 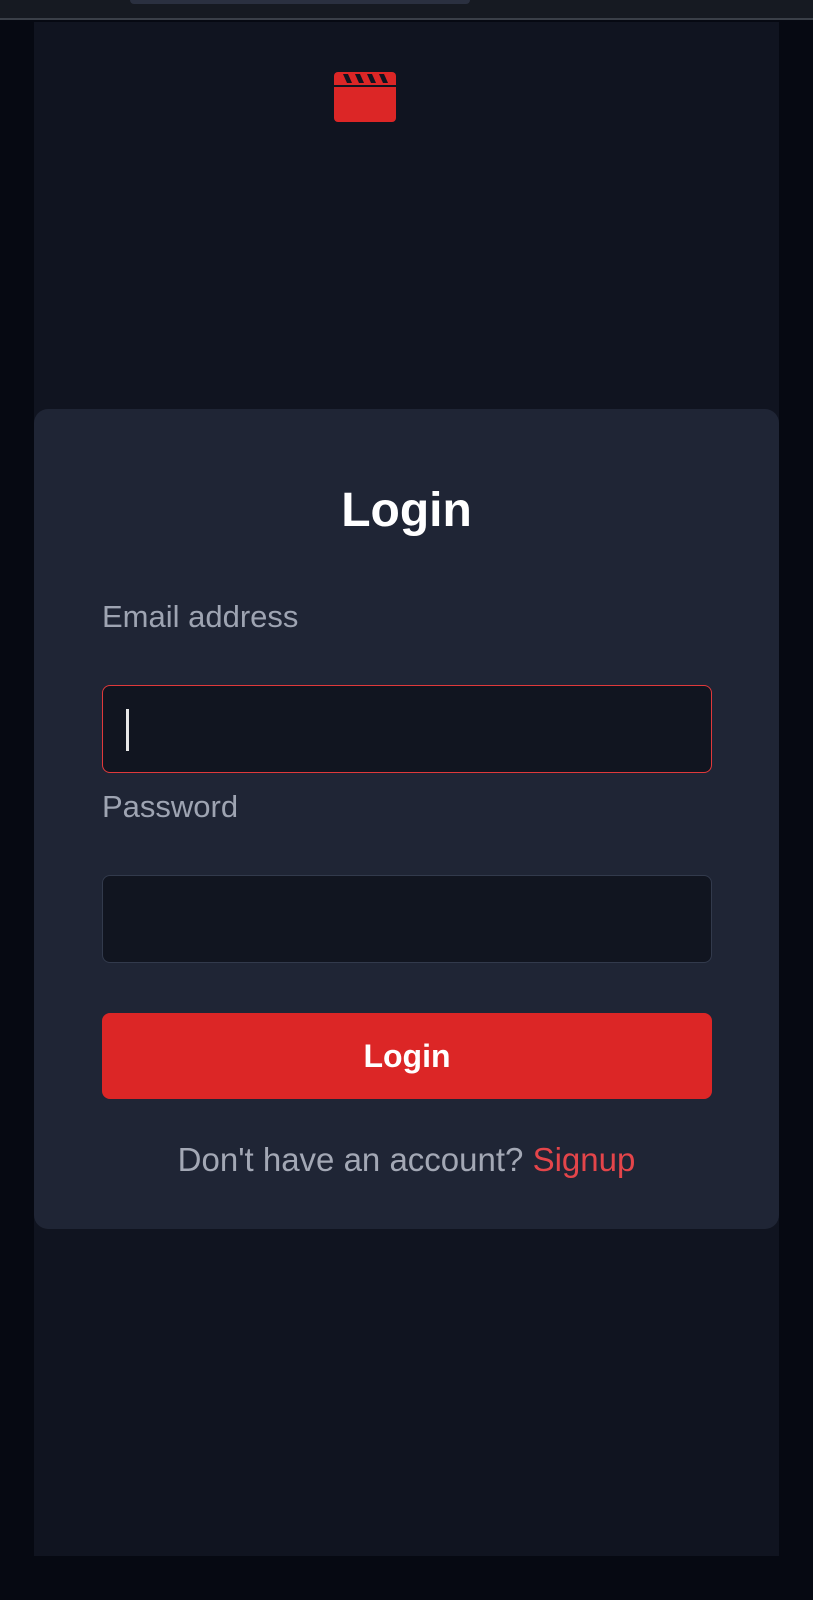 I want to click on login-button: Login, so click(x=407, y=1056).